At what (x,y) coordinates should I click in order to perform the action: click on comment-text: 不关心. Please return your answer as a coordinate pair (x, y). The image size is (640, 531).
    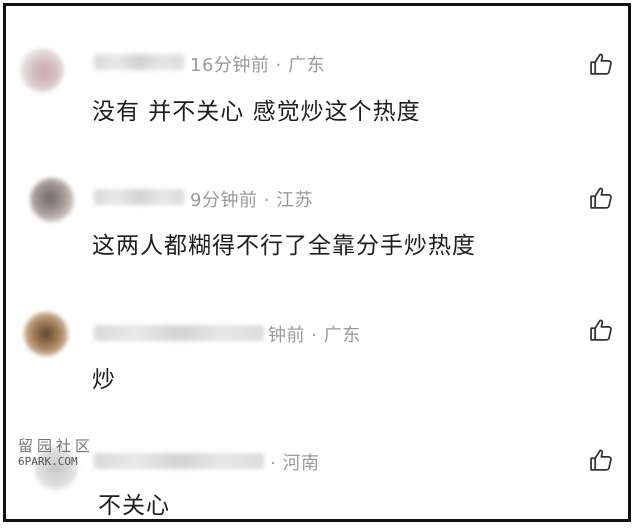
    Looking at the image, I should click on (134, 506).